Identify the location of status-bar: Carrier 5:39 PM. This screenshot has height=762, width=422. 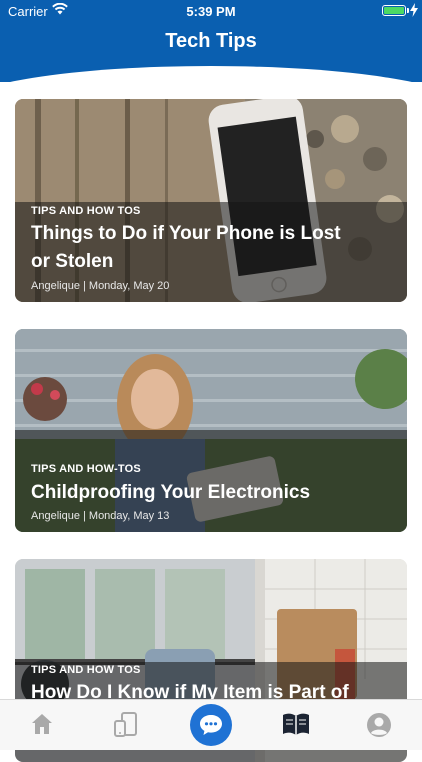
(211, 11).